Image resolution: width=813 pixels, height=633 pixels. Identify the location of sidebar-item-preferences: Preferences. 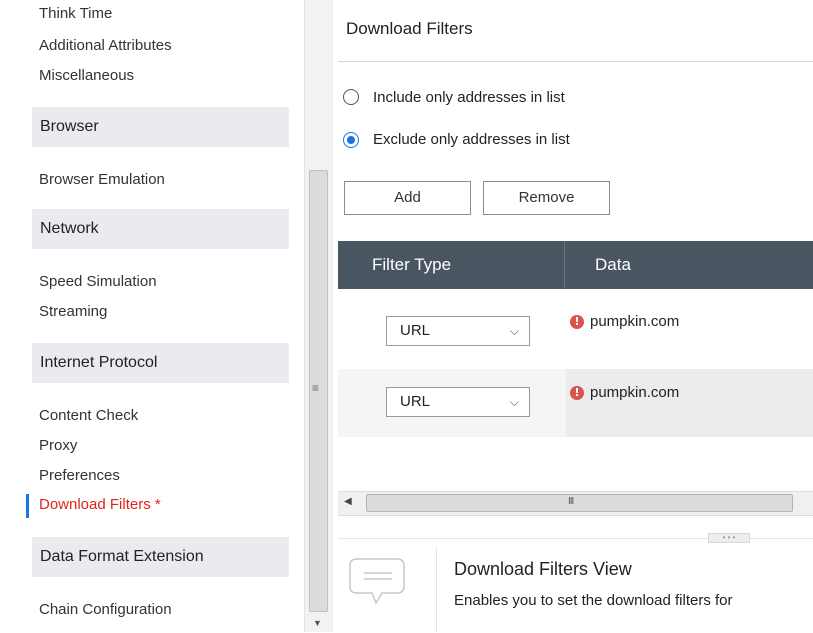
(79, 475).